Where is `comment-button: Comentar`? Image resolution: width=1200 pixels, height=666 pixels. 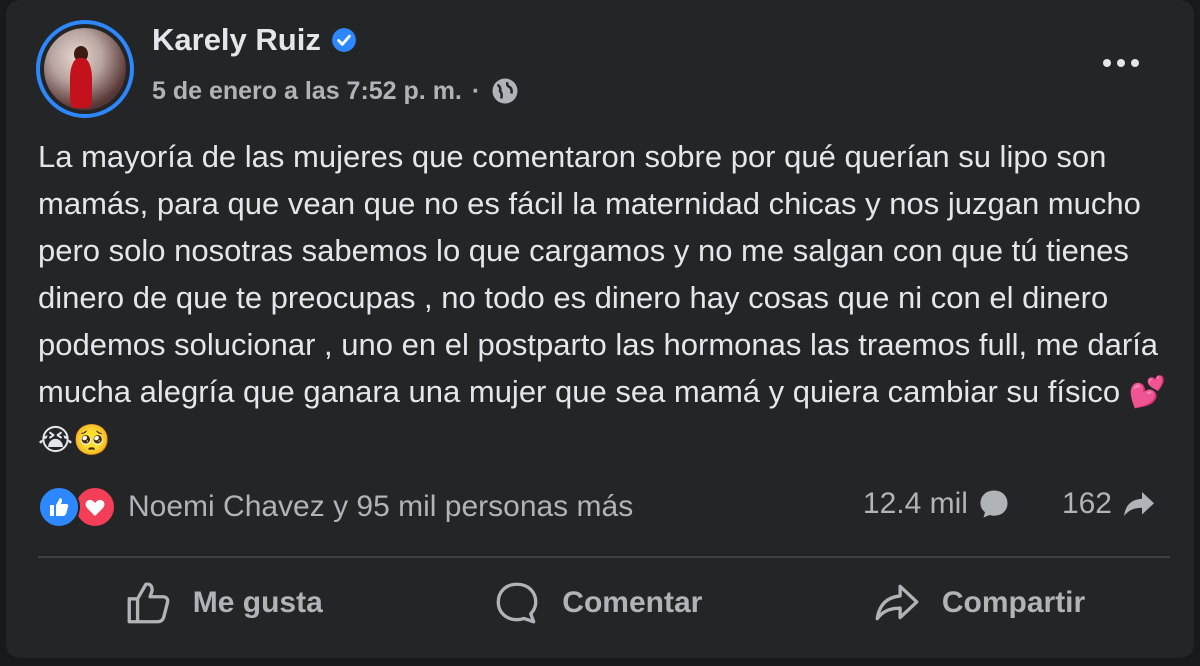 comment-button: Comentar is located at coordinates (597, 603).